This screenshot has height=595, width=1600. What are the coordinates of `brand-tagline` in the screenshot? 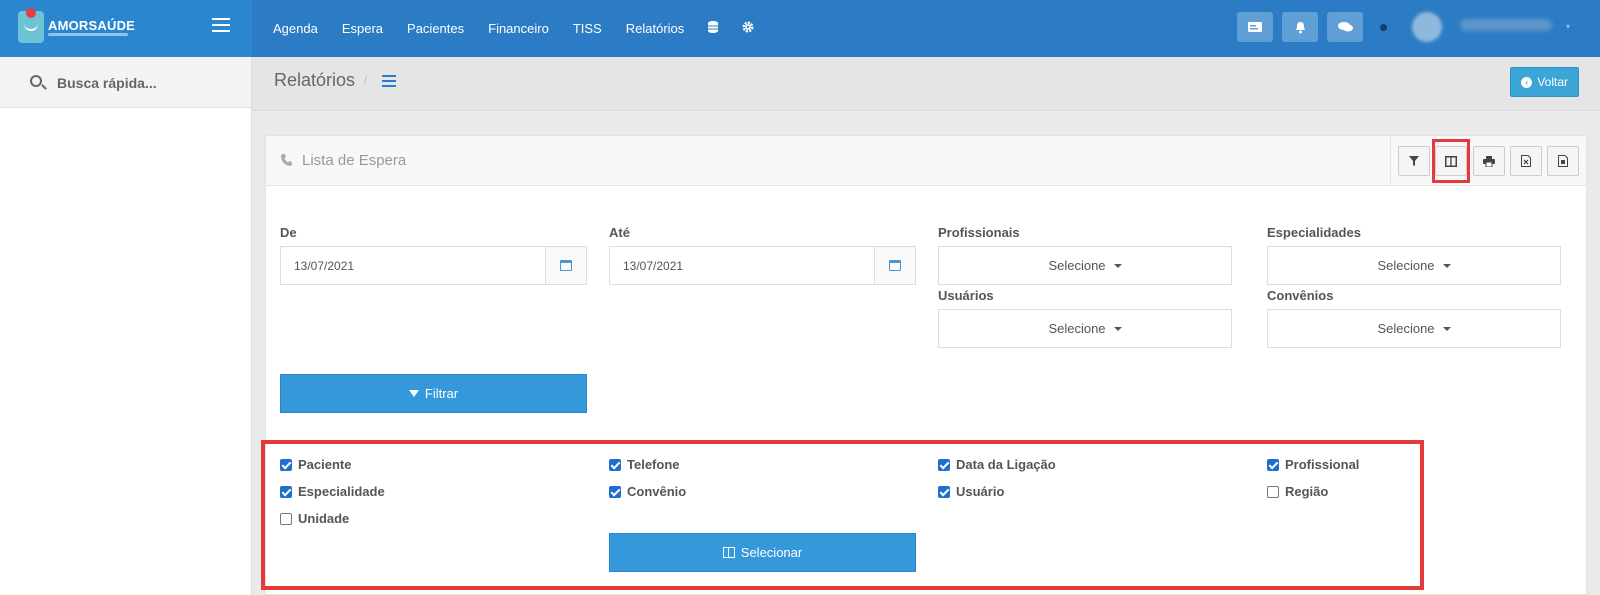 It's located at (88, 34).